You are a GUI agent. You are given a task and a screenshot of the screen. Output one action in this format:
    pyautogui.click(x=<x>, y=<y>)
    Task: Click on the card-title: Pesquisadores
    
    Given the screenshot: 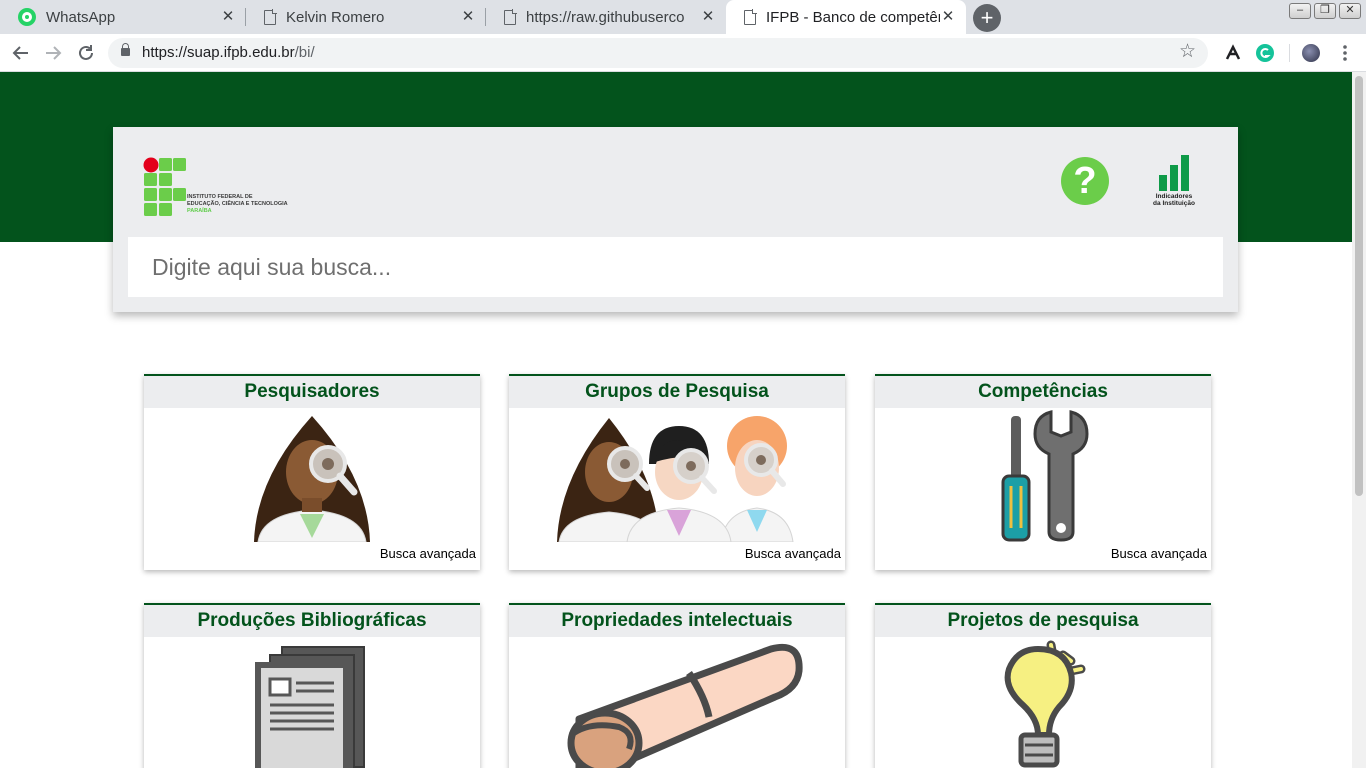 What is the action you would take?
    pyautogui.click(x=312, y=392)
    